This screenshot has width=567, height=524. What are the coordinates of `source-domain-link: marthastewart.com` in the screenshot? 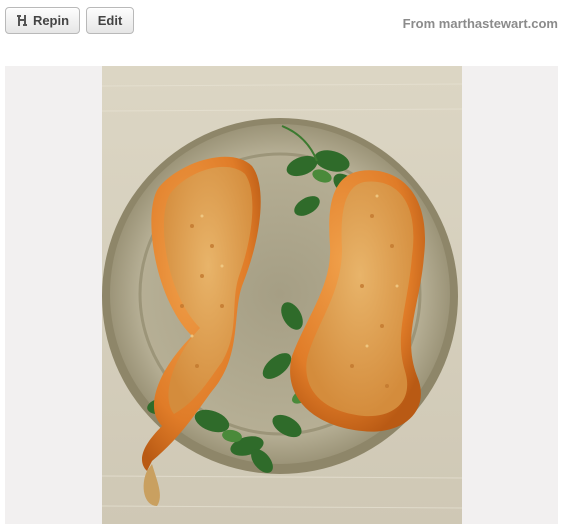 It's located at (498, 23).